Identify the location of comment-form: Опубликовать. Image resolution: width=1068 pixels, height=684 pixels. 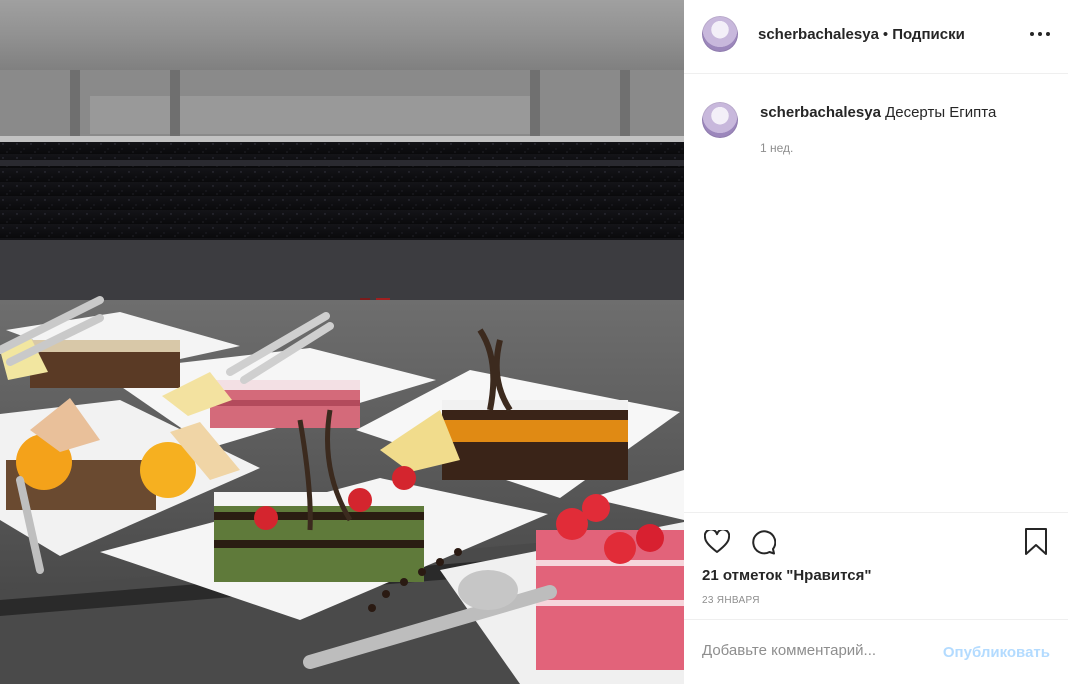
(876, 651).